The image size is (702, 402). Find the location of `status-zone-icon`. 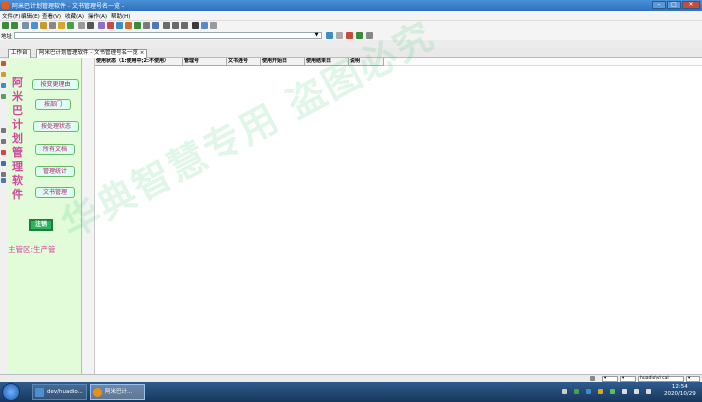

status-zone-icon is located at coordinates (592, 378).